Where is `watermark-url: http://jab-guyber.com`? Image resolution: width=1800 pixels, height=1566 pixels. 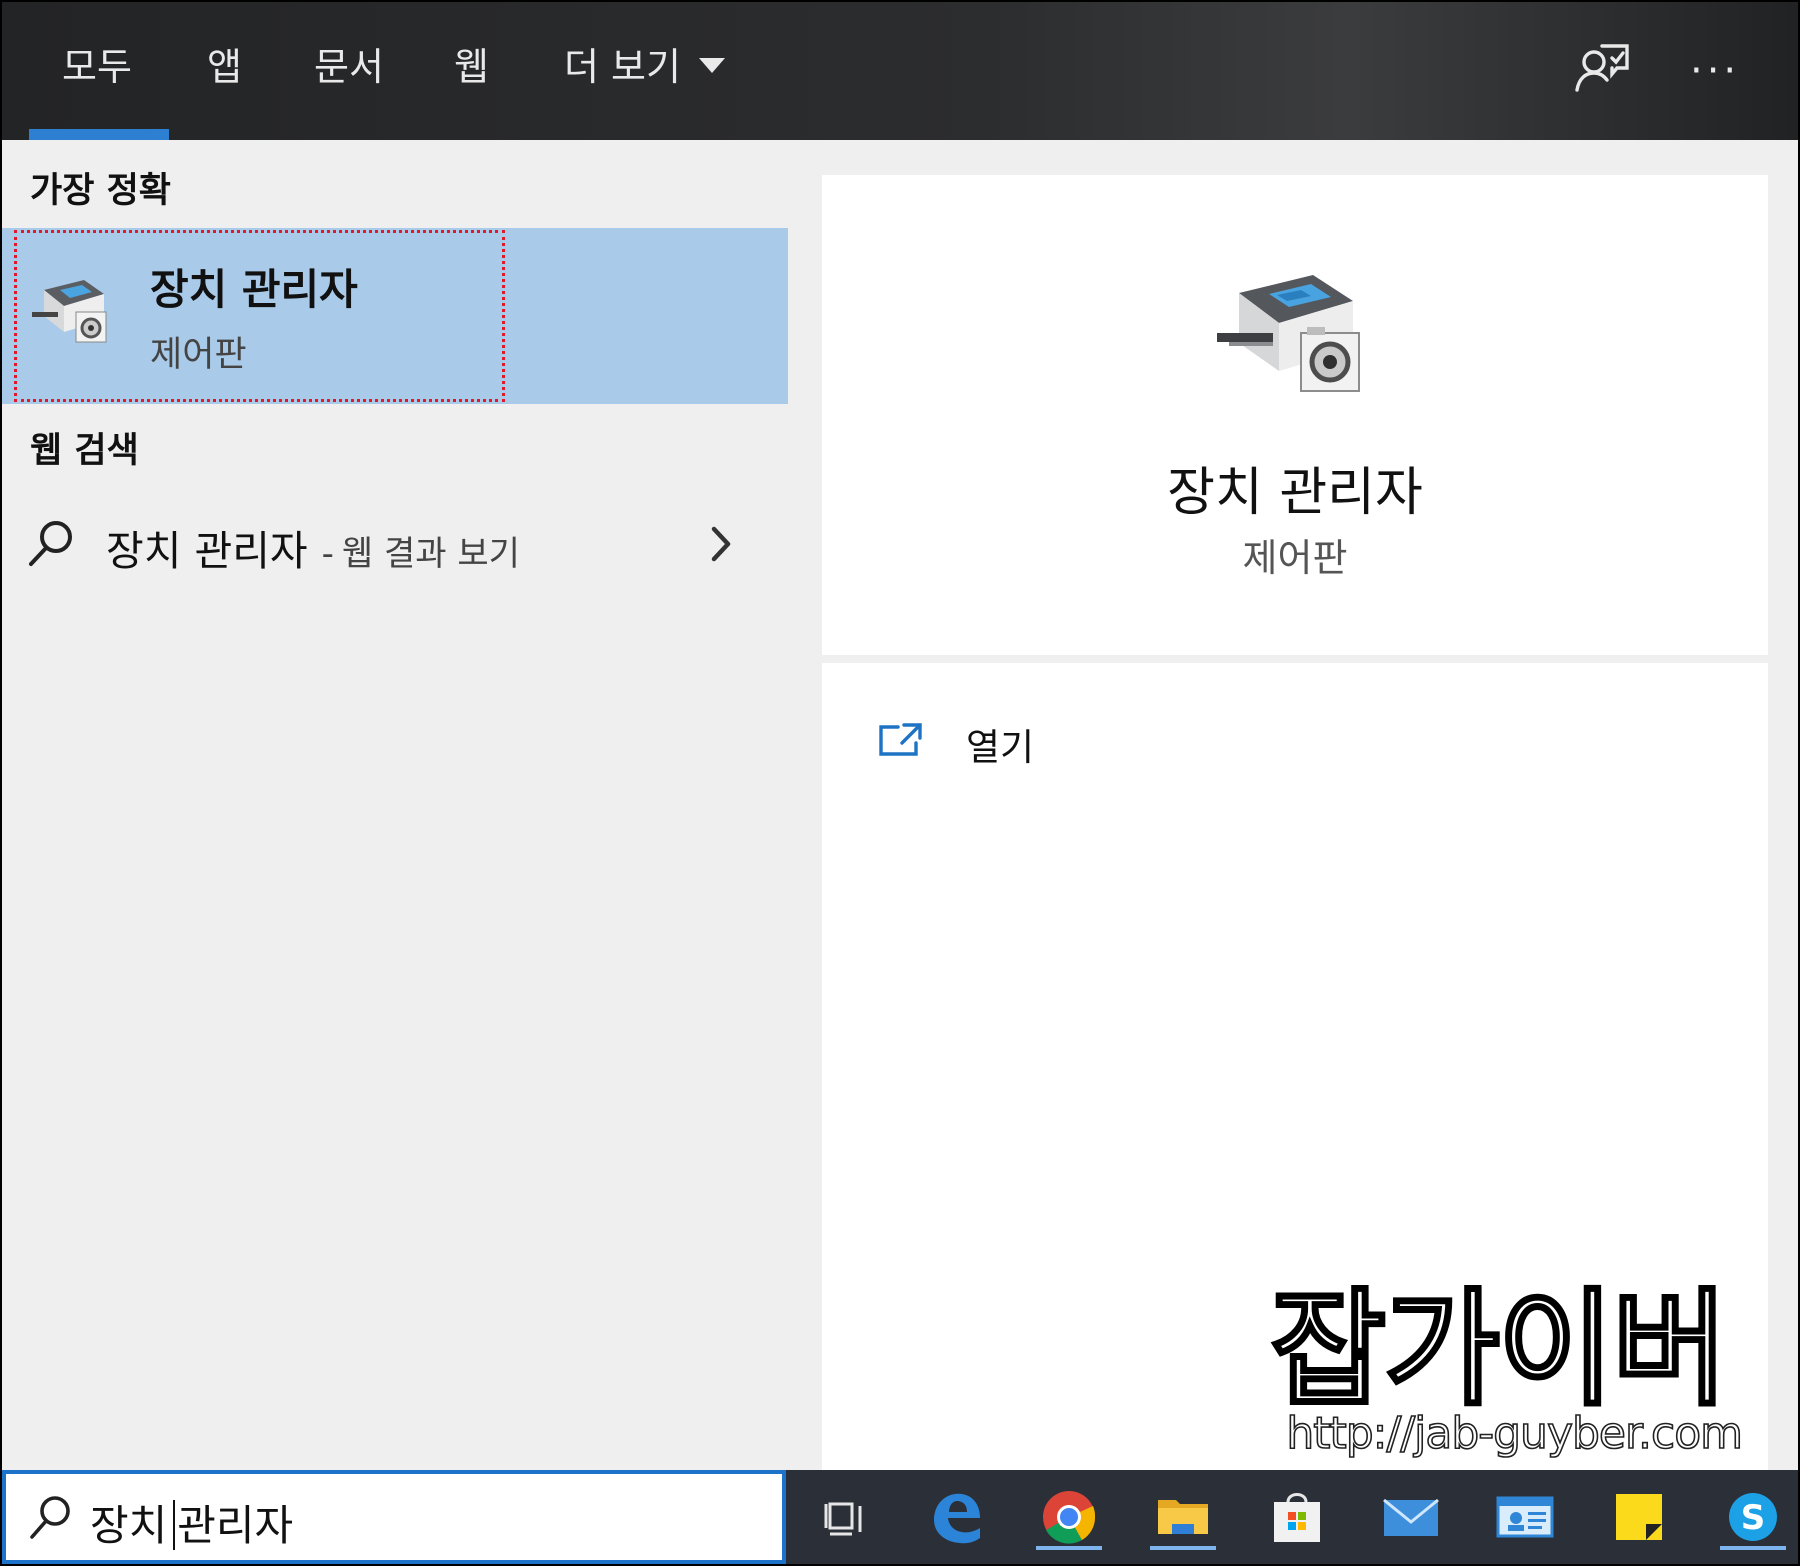
watermark-url: http://jab-guyber.com is located at coordinates (1515, 1433).